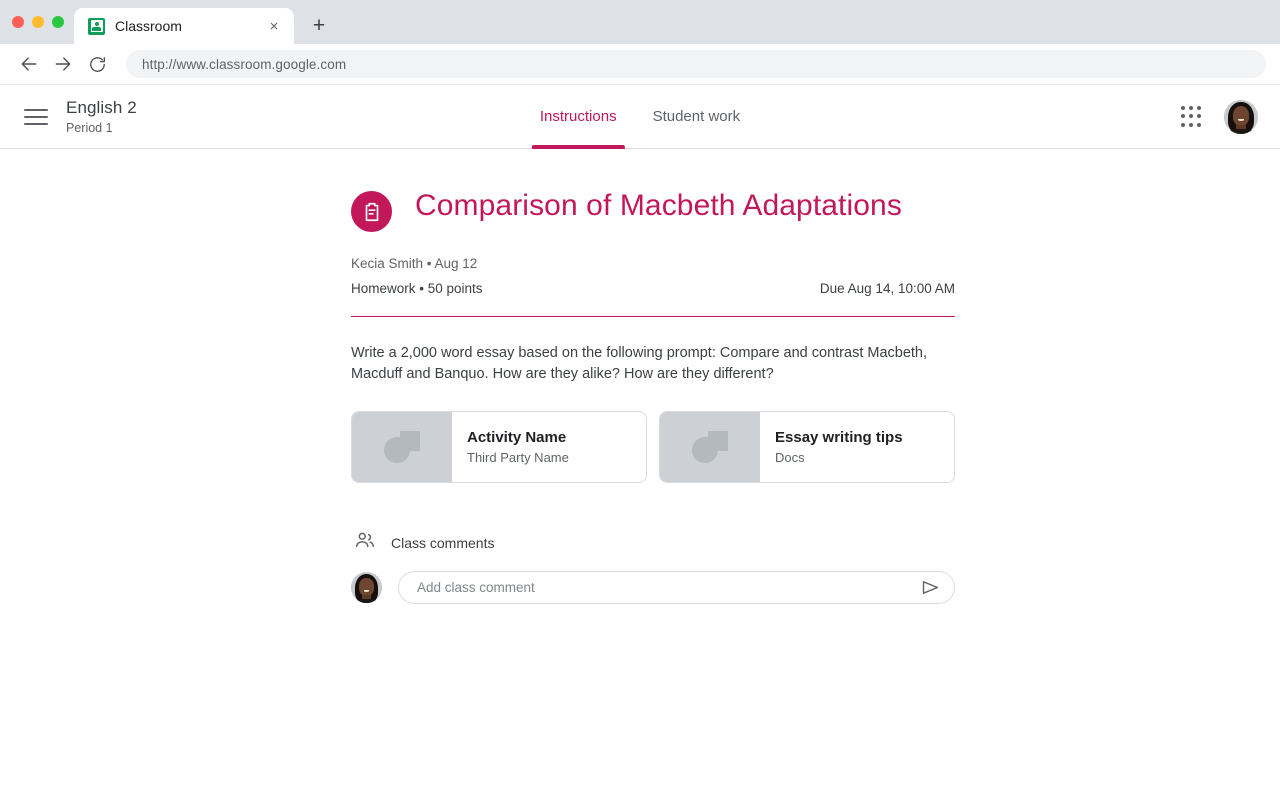 Image resolution: width=1280 pixels, height=800 pixels. Describe the element at coordinates (658, 205) in the screenshot. I see `page-title: Comparison of Macbeth Adaptations` at that location.